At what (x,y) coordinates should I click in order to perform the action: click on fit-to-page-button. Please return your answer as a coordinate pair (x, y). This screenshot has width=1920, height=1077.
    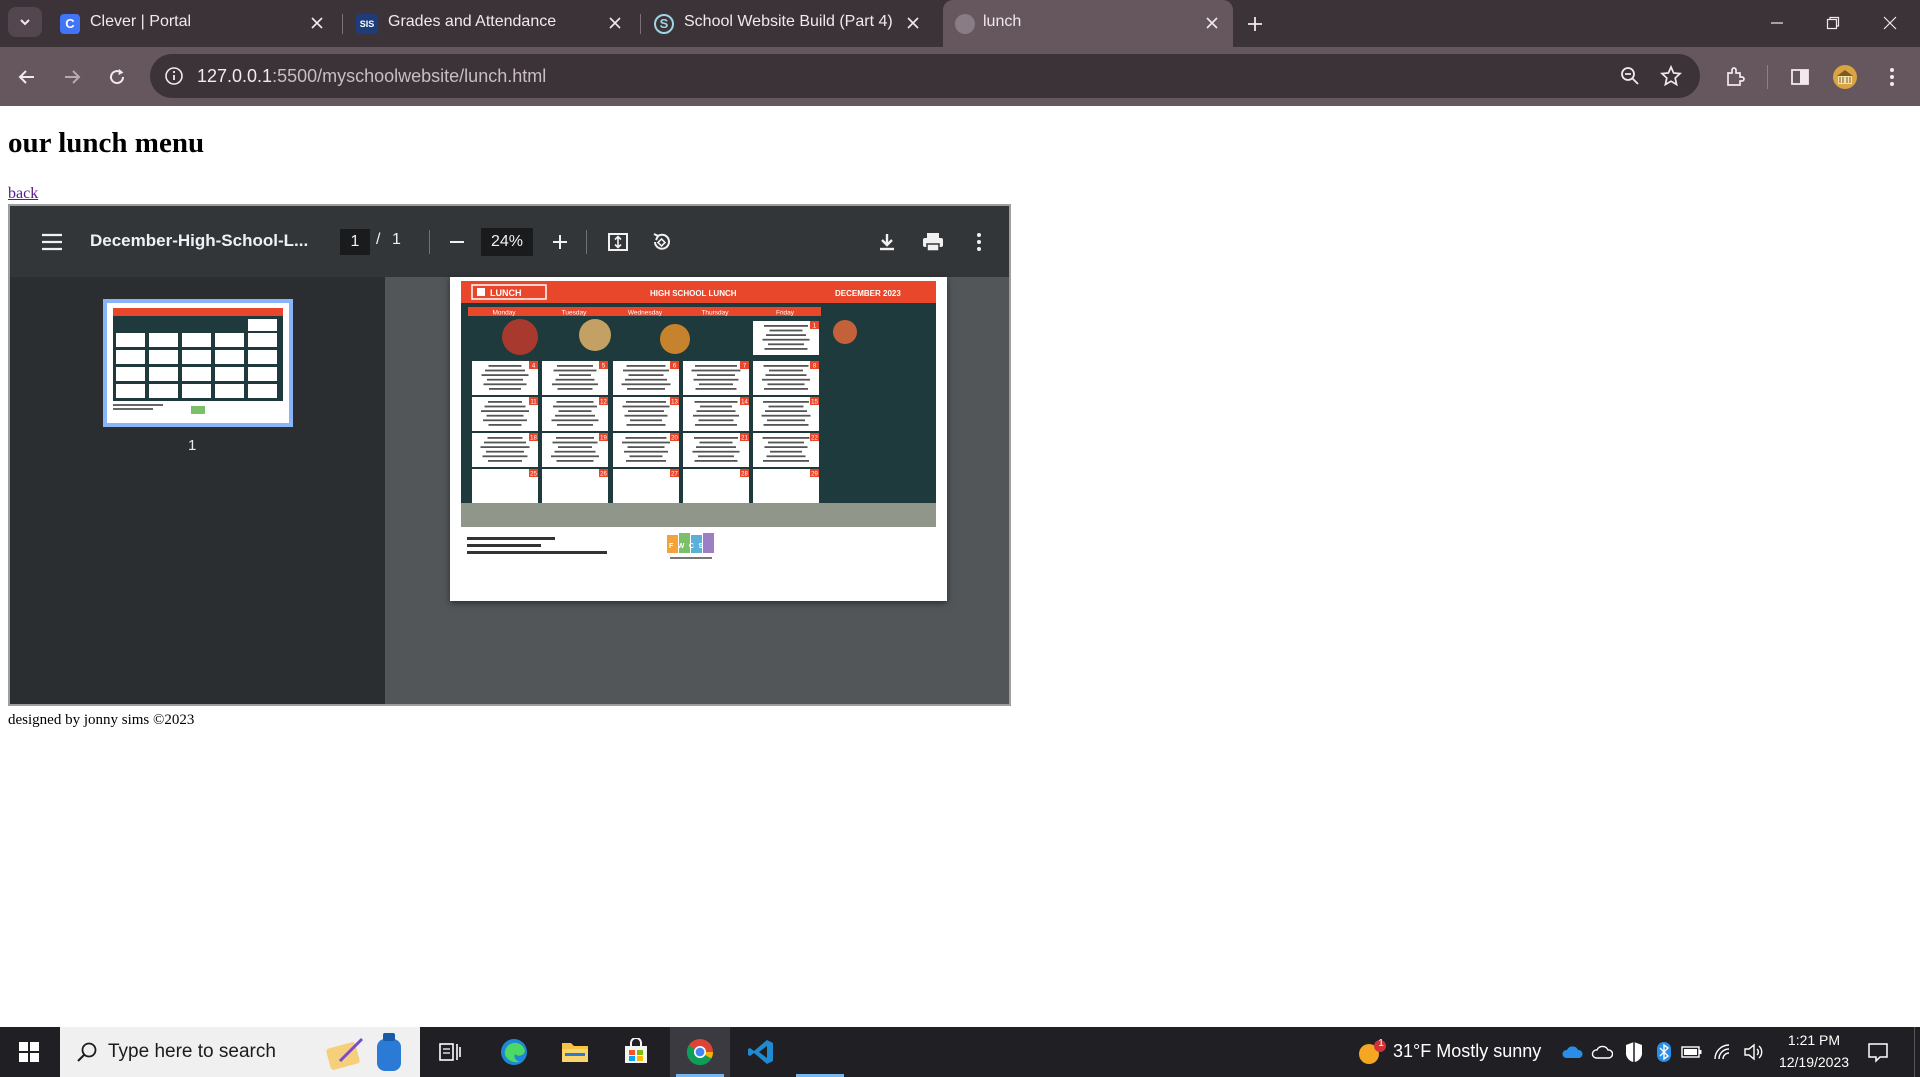
    Looking at the image, I should click on (618, 242).